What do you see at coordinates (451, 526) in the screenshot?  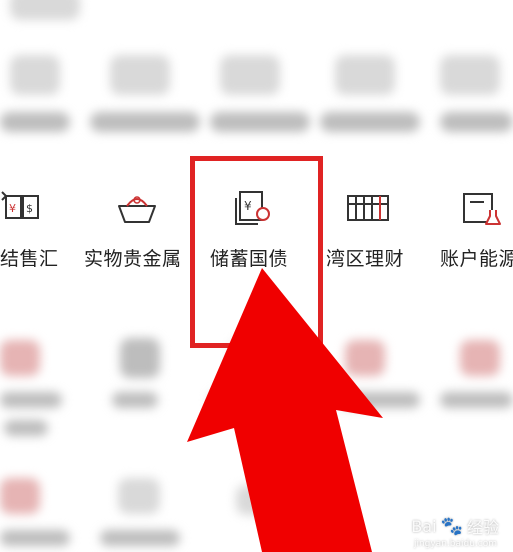 I see `paw-icon: 🐾` at bounding box center [451, 526].